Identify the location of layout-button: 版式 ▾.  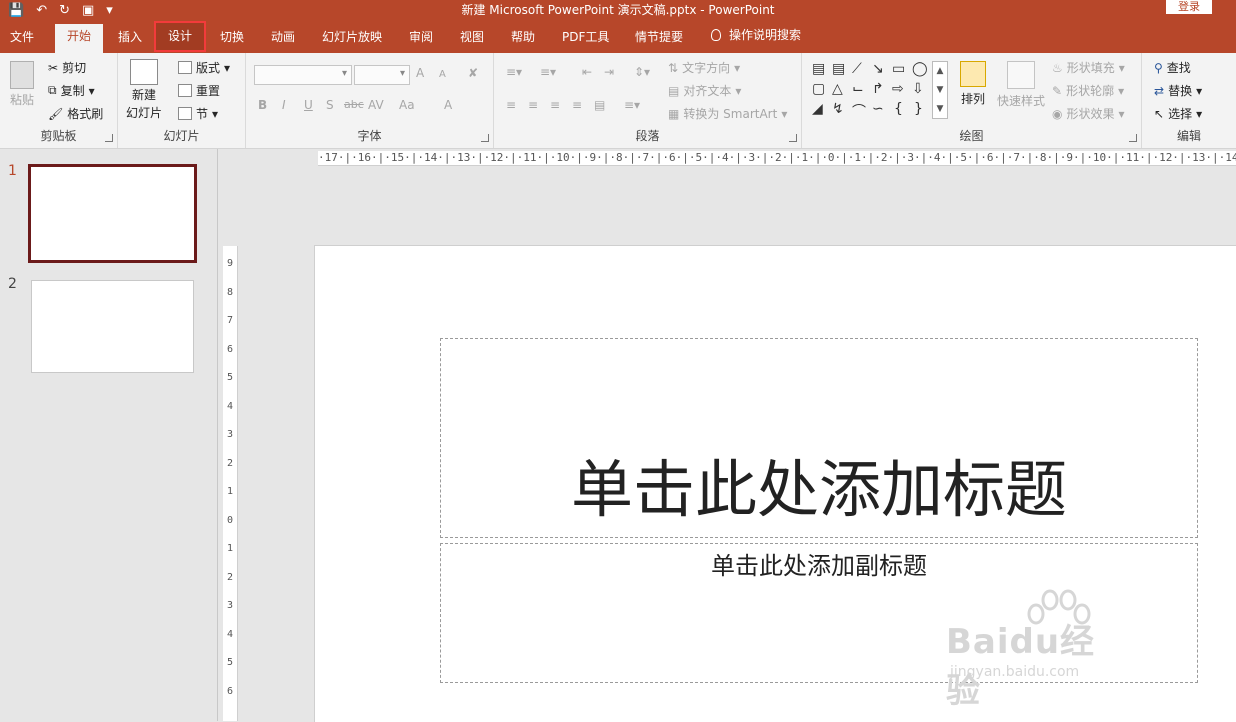
(204, 67).